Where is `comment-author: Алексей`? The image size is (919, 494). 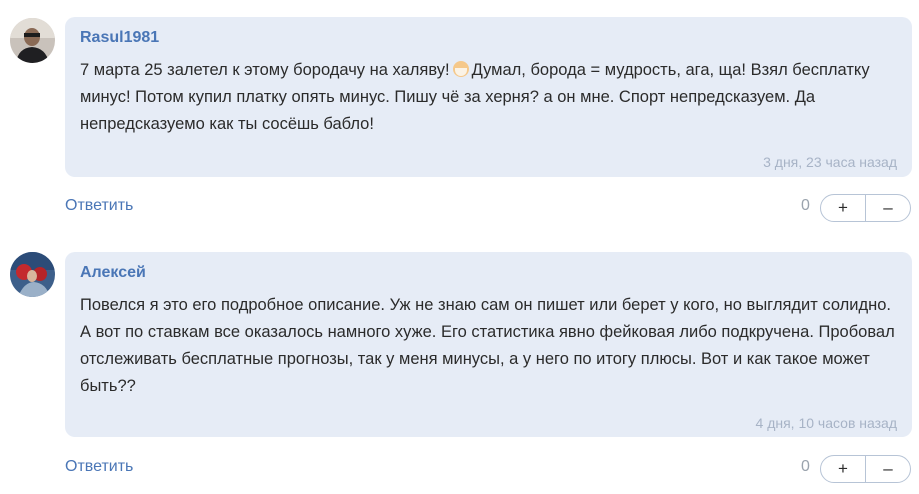 comment-author: Алексей is located at coordinates (113, 273).